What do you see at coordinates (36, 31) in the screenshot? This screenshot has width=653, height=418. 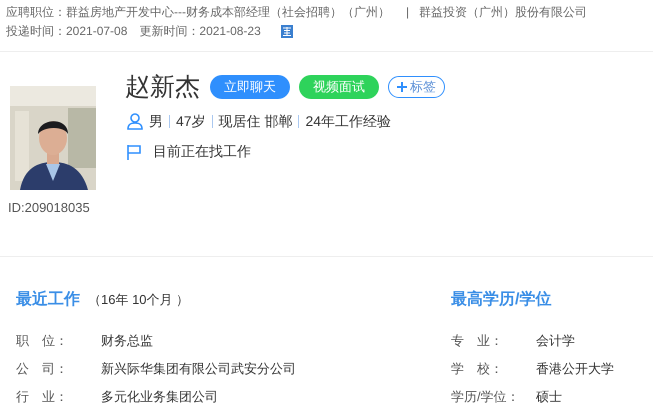 I see `delivered-label: 投递时间：` at bounding box center [36, 31].